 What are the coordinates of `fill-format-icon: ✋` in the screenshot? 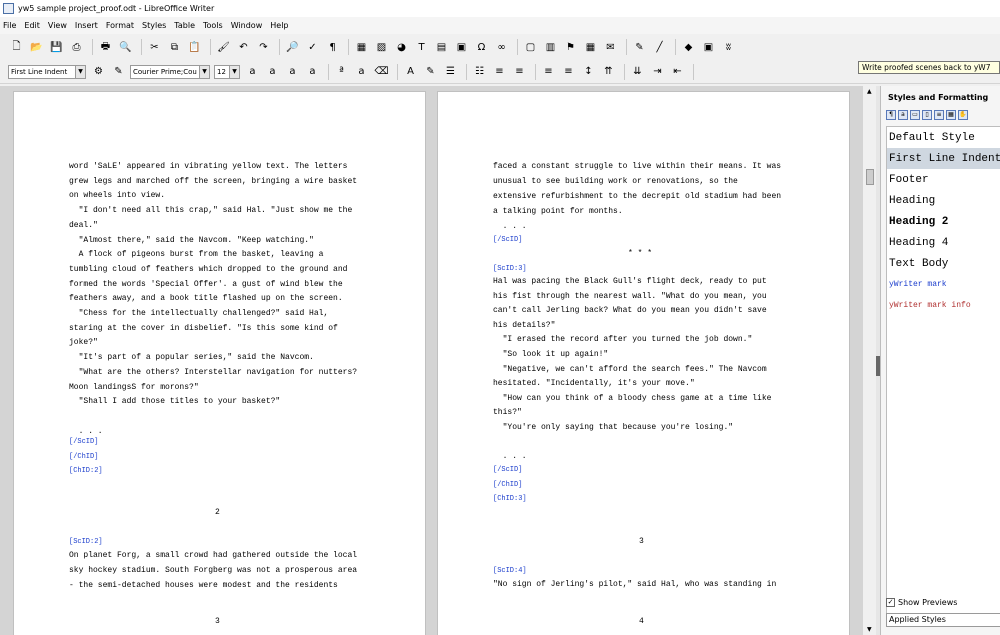 It's located at (963, 115).